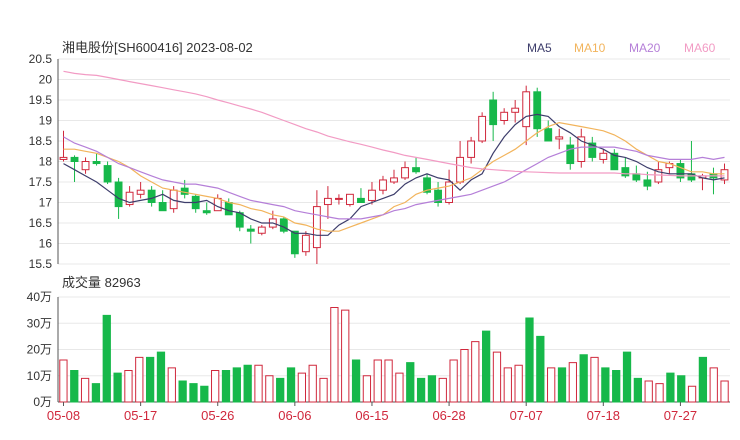 Image resolution: width=740 pixels, height=440 pixels. Describe the element at coordinates (101, 282) in the screenshot. I see `volume-label: 成交量 82963` at that location.